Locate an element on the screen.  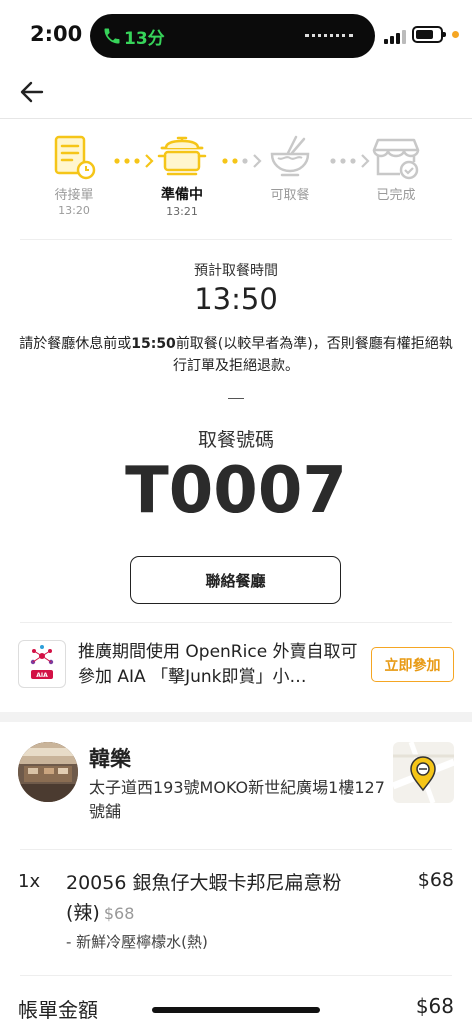
map-thumbnail is located at coordinates (423, 772).